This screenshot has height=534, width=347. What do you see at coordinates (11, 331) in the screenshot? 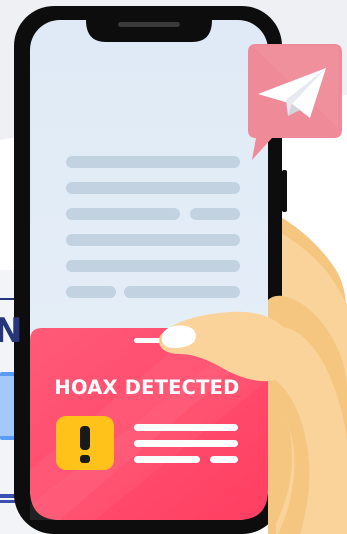
I see `background-partial-letter: N` at bounding box center [11, 331].